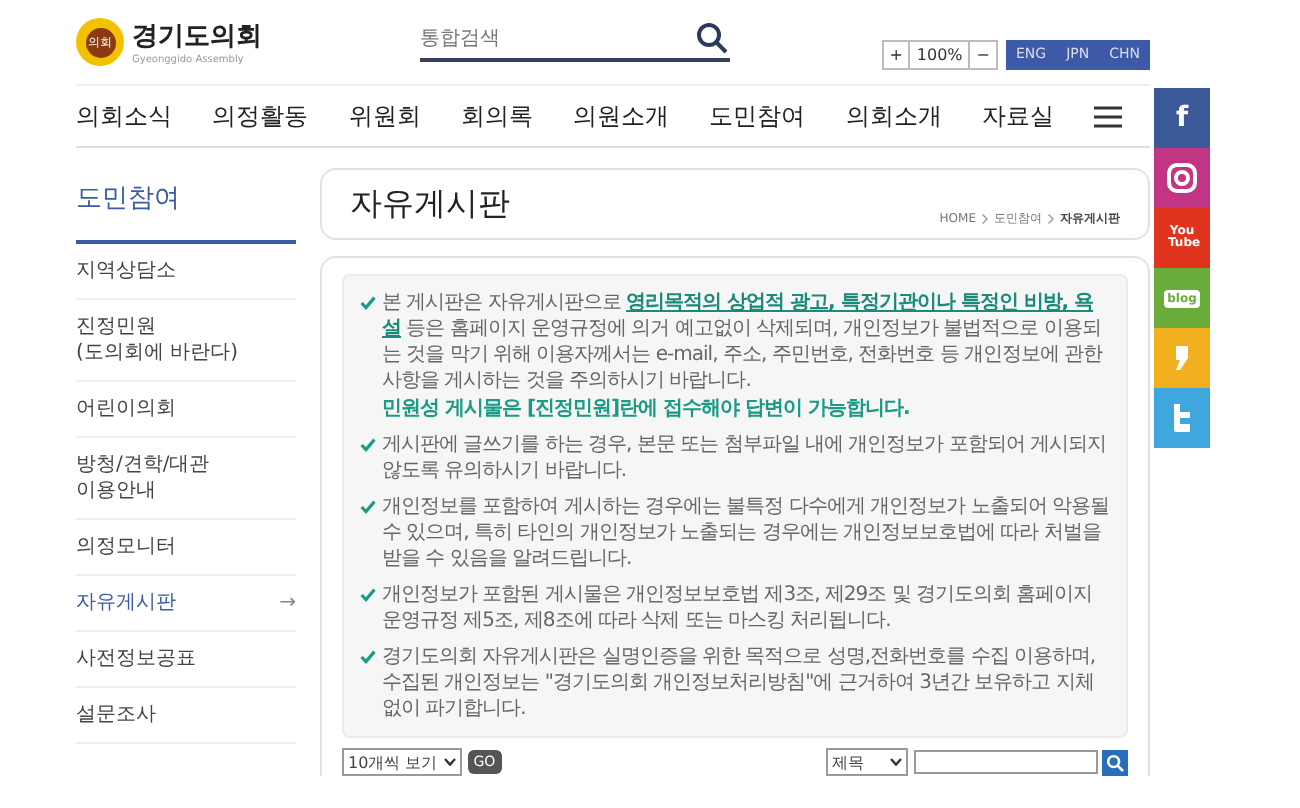 The width and height of the screenshot is (1300, 808). I want to click on board-search-input, so click(1006, 762).